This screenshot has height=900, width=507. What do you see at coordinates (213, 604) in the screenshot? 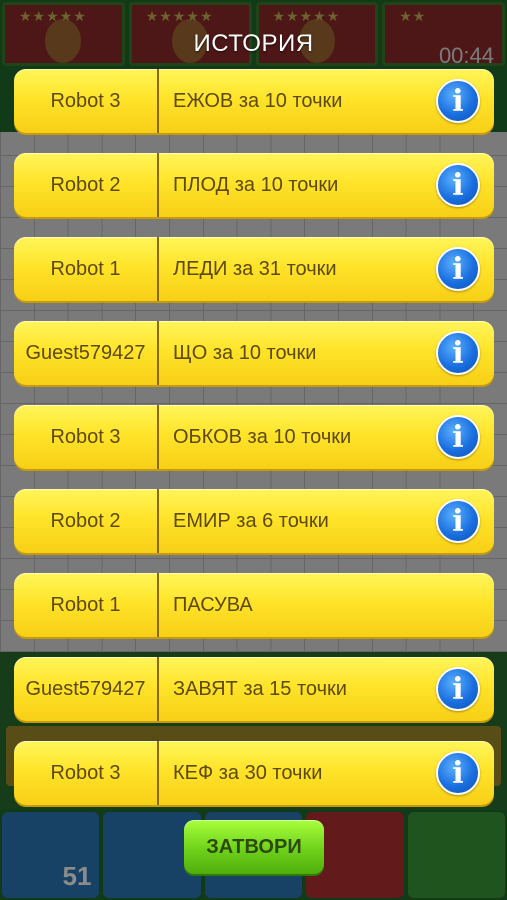
I see `history-move: ПАСУВА` at bounding box center [213, 604].